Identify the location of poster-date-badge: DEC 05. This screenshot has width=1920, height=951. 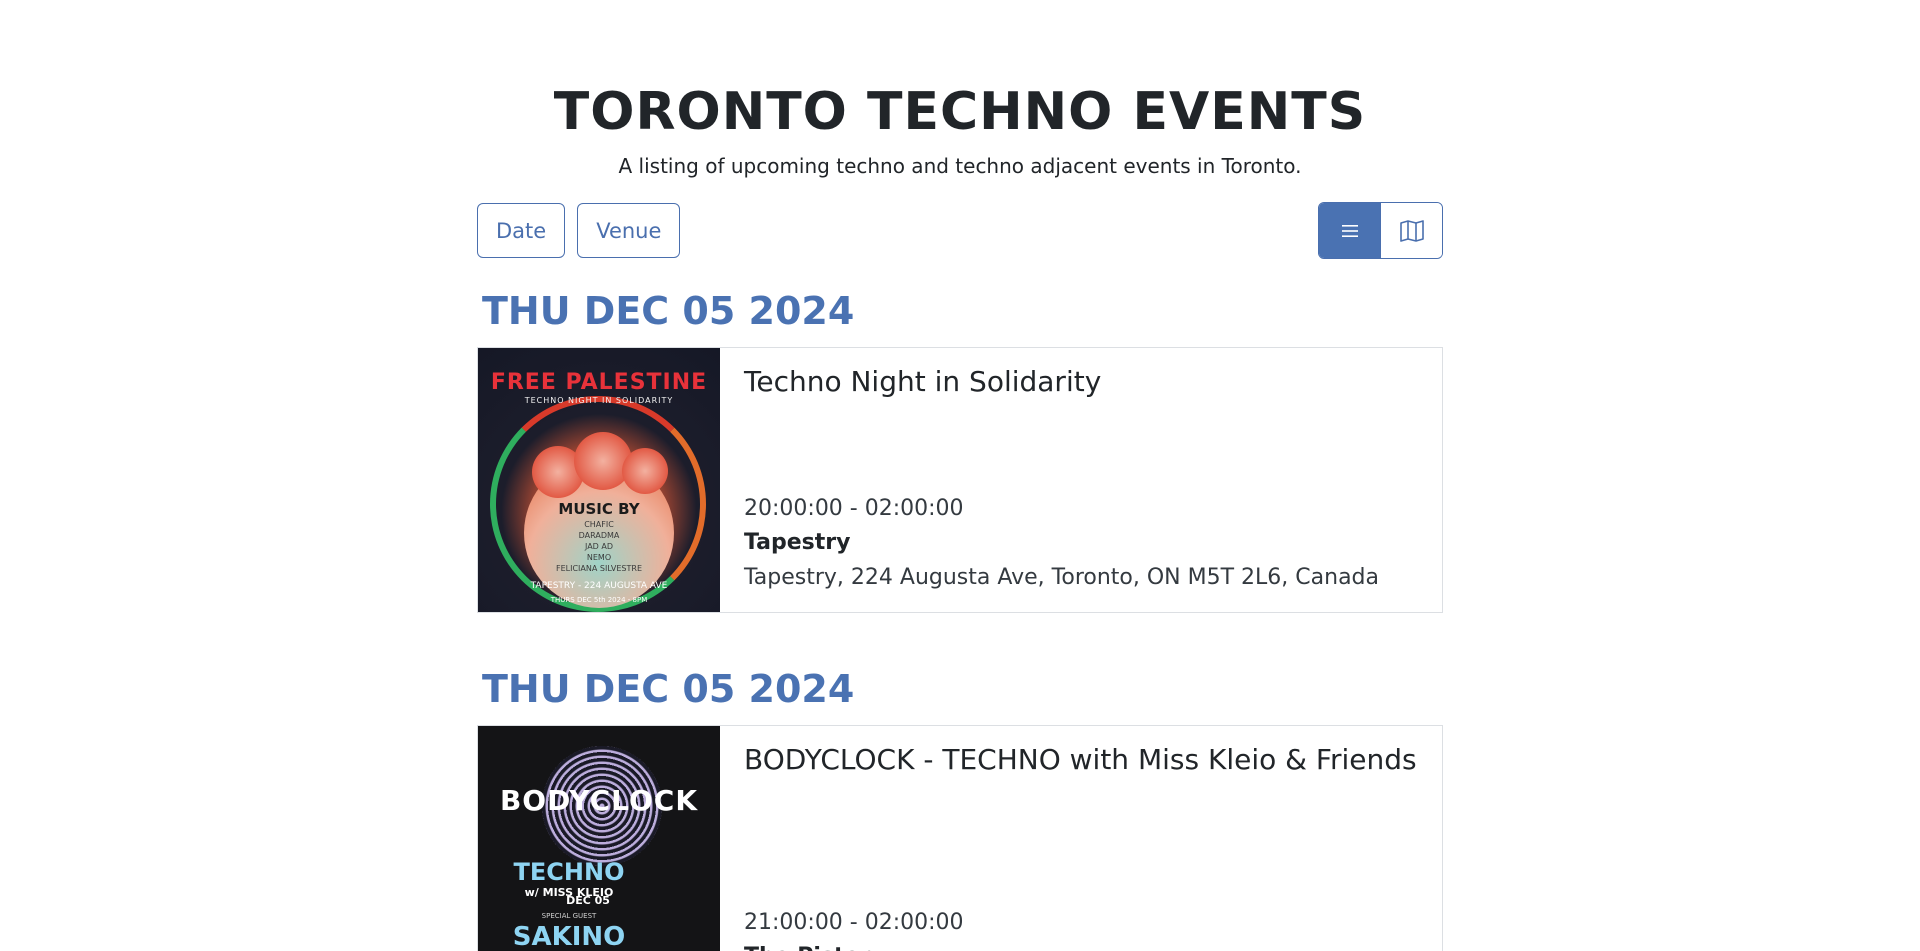
(588, 900).